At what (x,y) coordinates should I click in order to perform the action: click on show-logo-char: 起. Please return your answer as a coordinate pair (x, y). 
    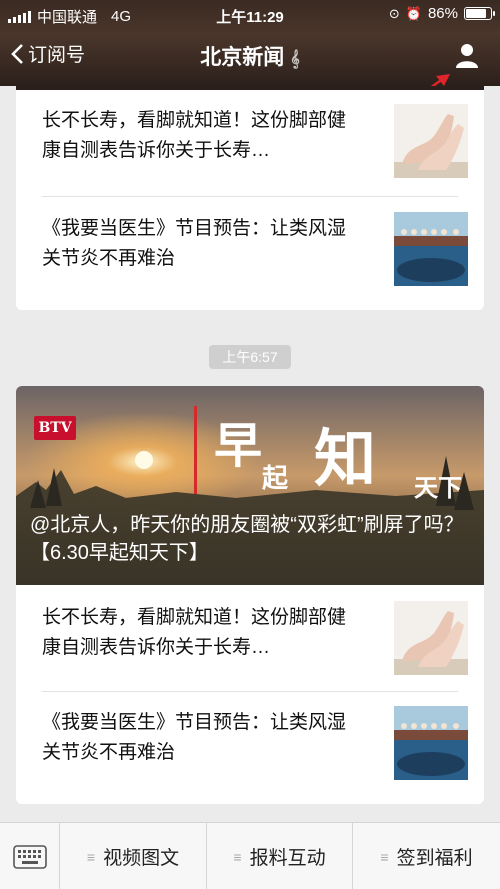
    Looking at the image, I should click on (275, 479).